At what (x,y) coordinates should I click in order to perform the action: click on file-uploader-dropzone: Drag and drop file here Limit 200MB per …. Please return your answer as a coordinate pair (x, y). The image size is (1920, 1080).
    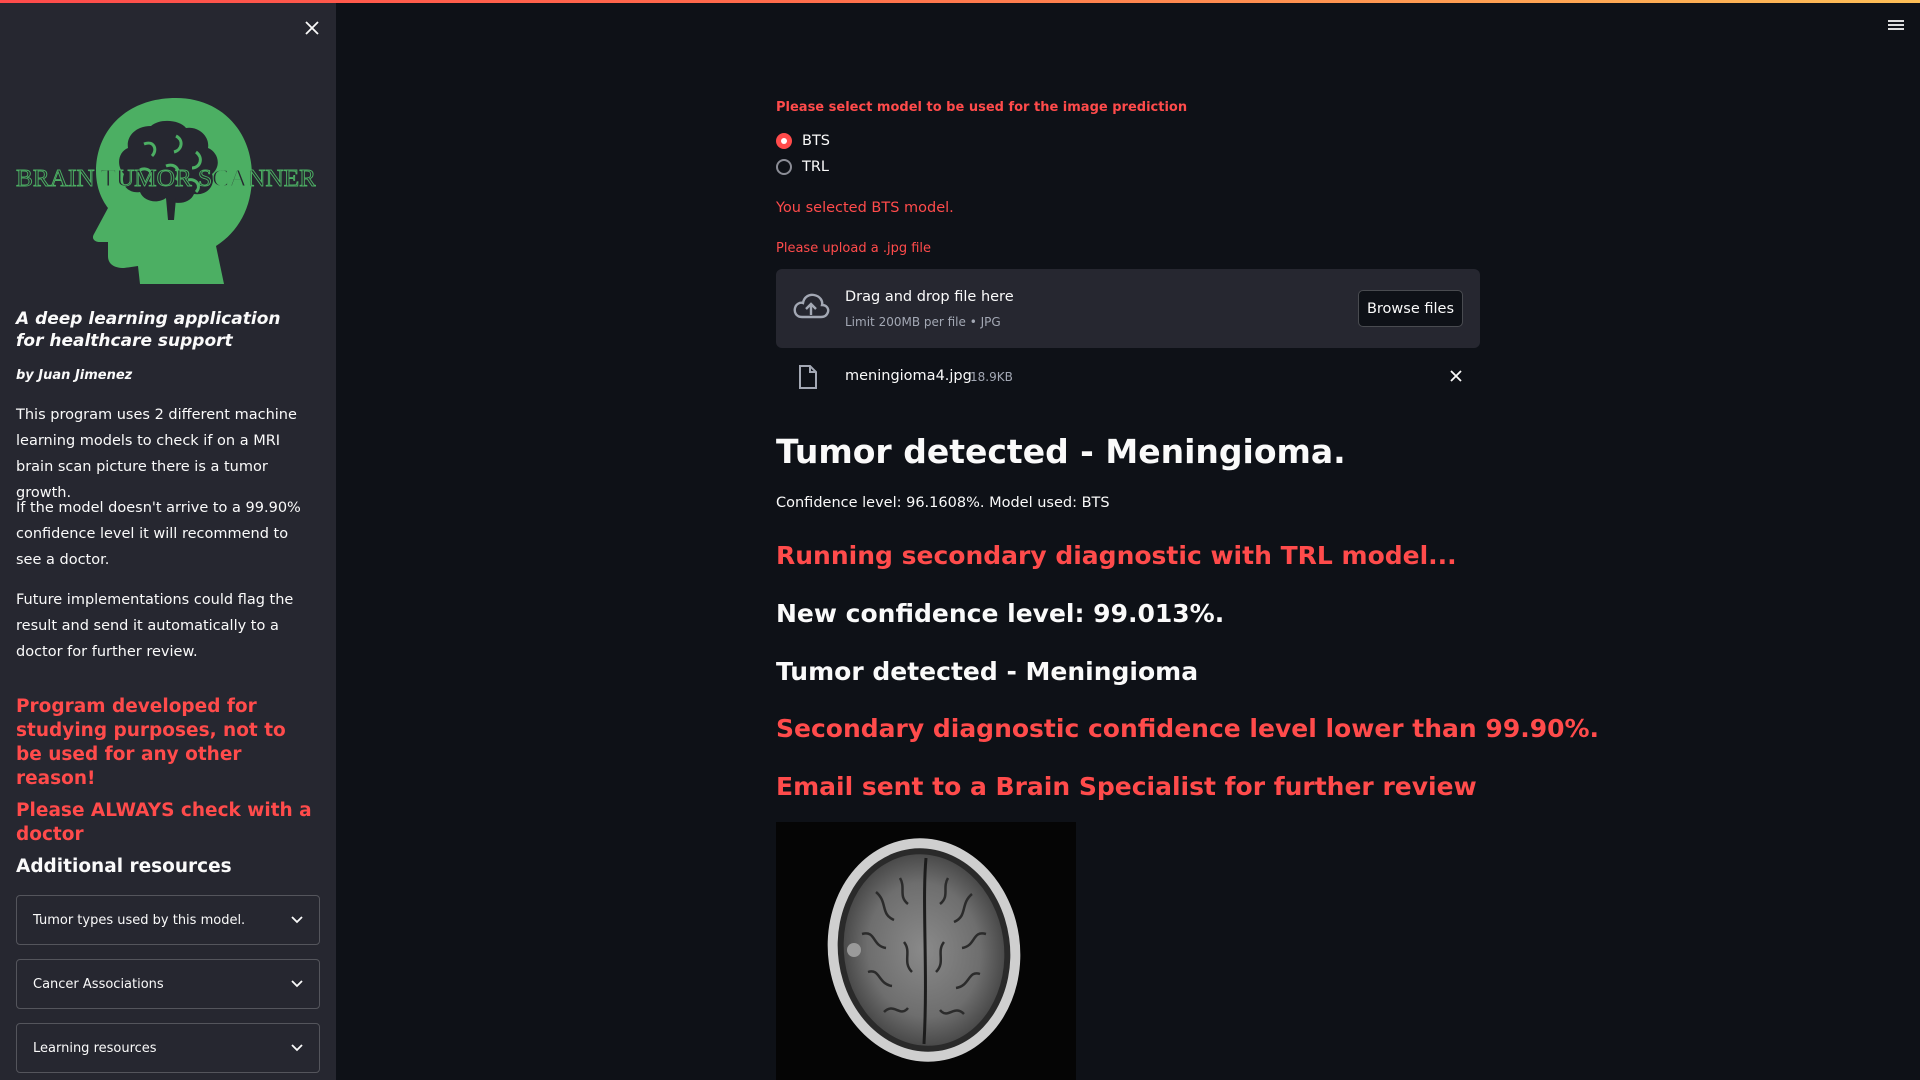
    Looking at the image, I should click on (1128, 308).